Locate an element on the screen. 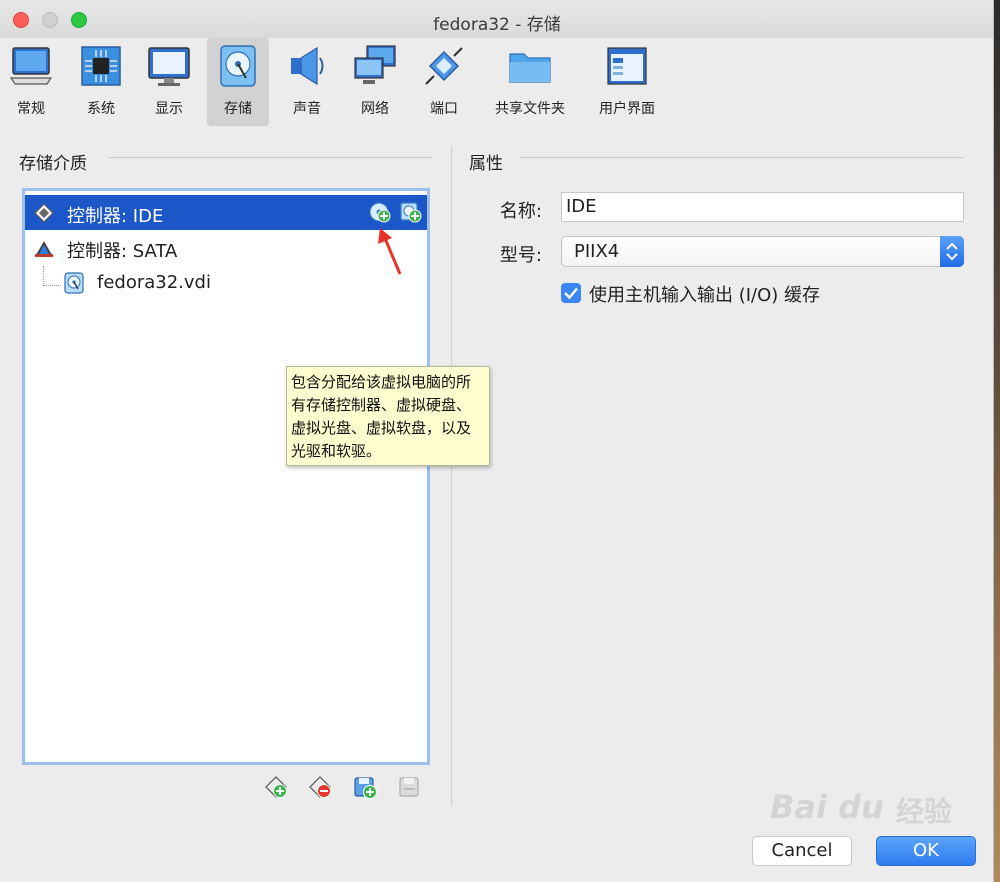 This screenshot has height=882, width=1000. checkmark-icon is located at coordinates (571, 293).